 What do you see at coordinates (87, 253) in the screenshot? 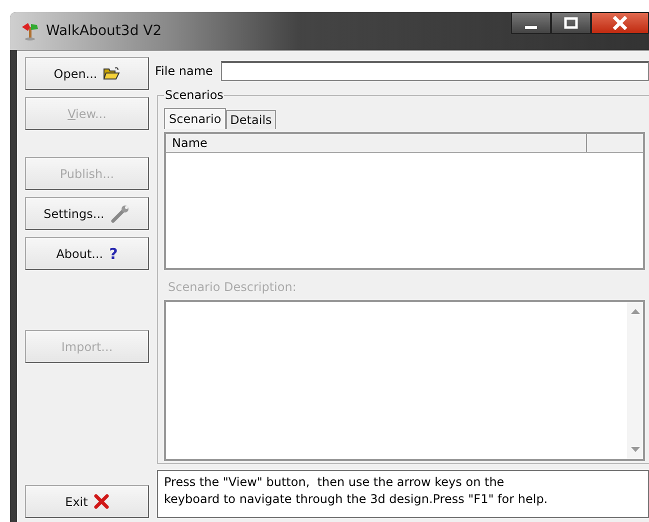
I see `command-button: About... ?` at bounding box center [87, 253].